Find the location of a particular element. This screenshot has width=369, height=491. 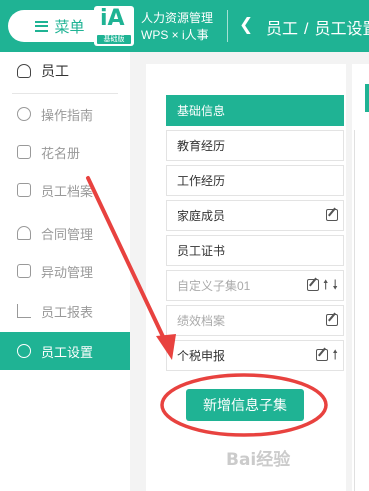

app-logo: iA 基础版 is located at coordinates (114, 26).